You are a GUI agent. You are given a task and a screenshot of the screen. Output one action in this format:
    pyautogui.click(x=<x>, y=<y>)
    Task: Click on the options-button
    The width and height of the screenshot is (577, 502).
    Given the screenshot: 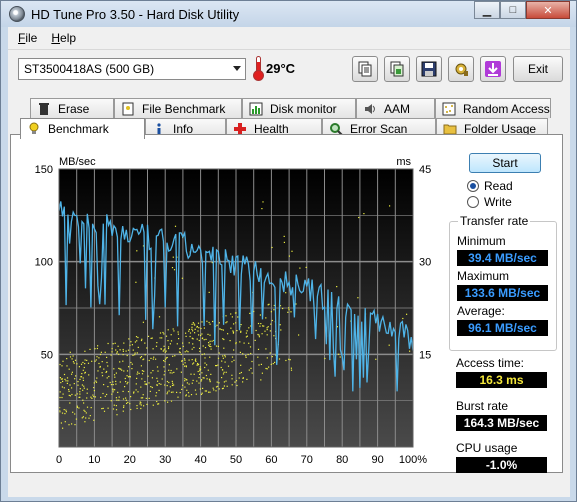 What is the action you would take?
    pyautogui.click(x=461, y=69)
    